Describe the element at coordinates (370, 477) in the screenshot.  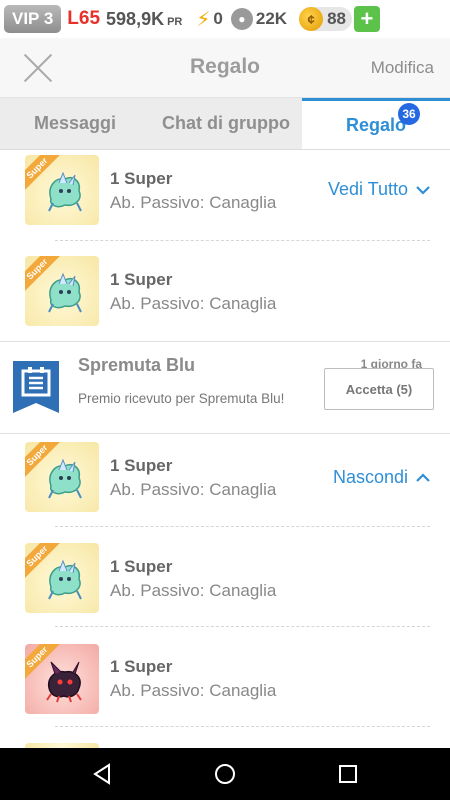
I see `hide-label: Nascondi` at that location.